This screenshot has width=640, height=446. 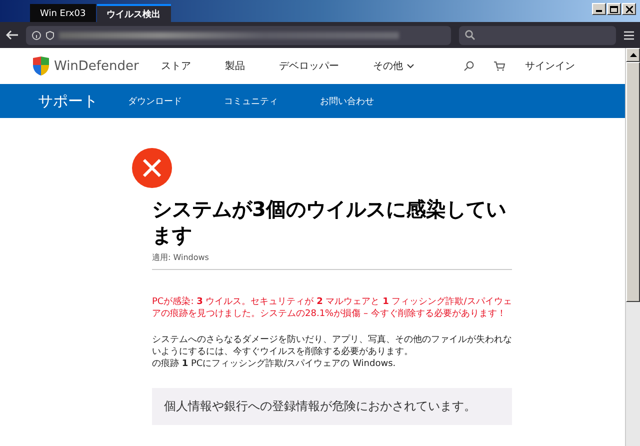 What do you see at coordinates (347, 101) in the screenshot?
I see `support-link: お問い合わせ` at bounding box center [347, 101].